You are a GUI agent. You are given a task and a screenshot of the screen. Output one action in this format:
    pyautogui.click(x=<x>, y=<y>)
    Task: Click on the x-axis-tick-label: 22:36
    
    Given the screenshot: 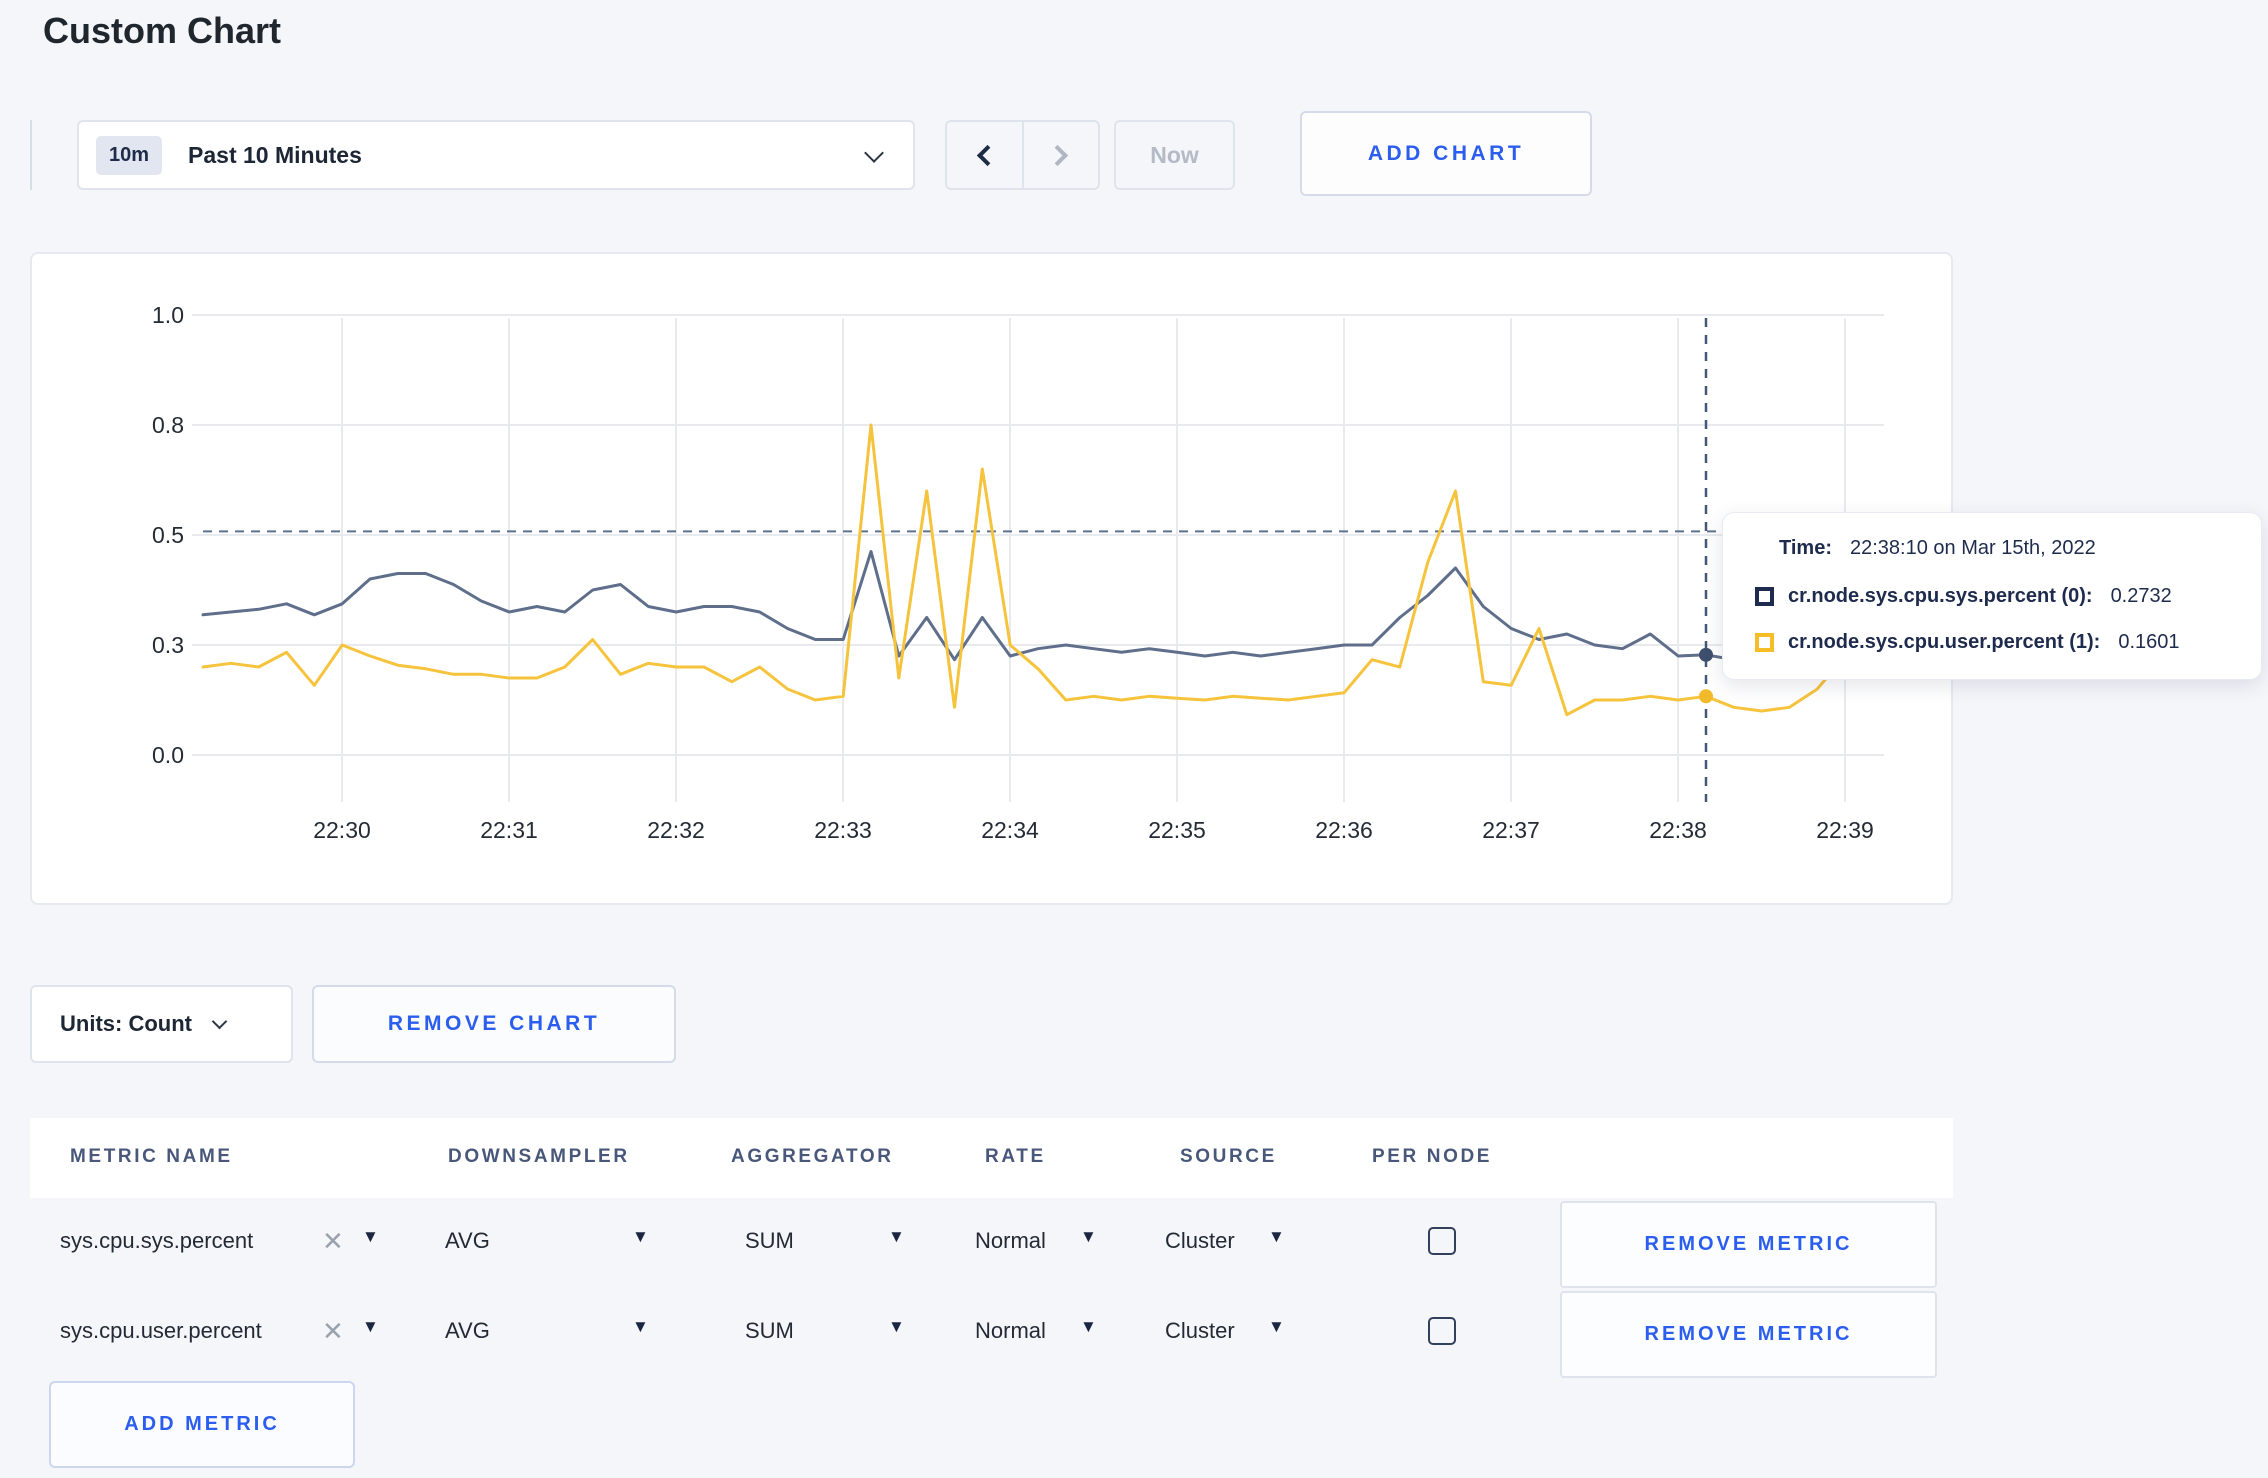 What is the action you would take?
    pyautogui.click(x=1344, y=830)
    